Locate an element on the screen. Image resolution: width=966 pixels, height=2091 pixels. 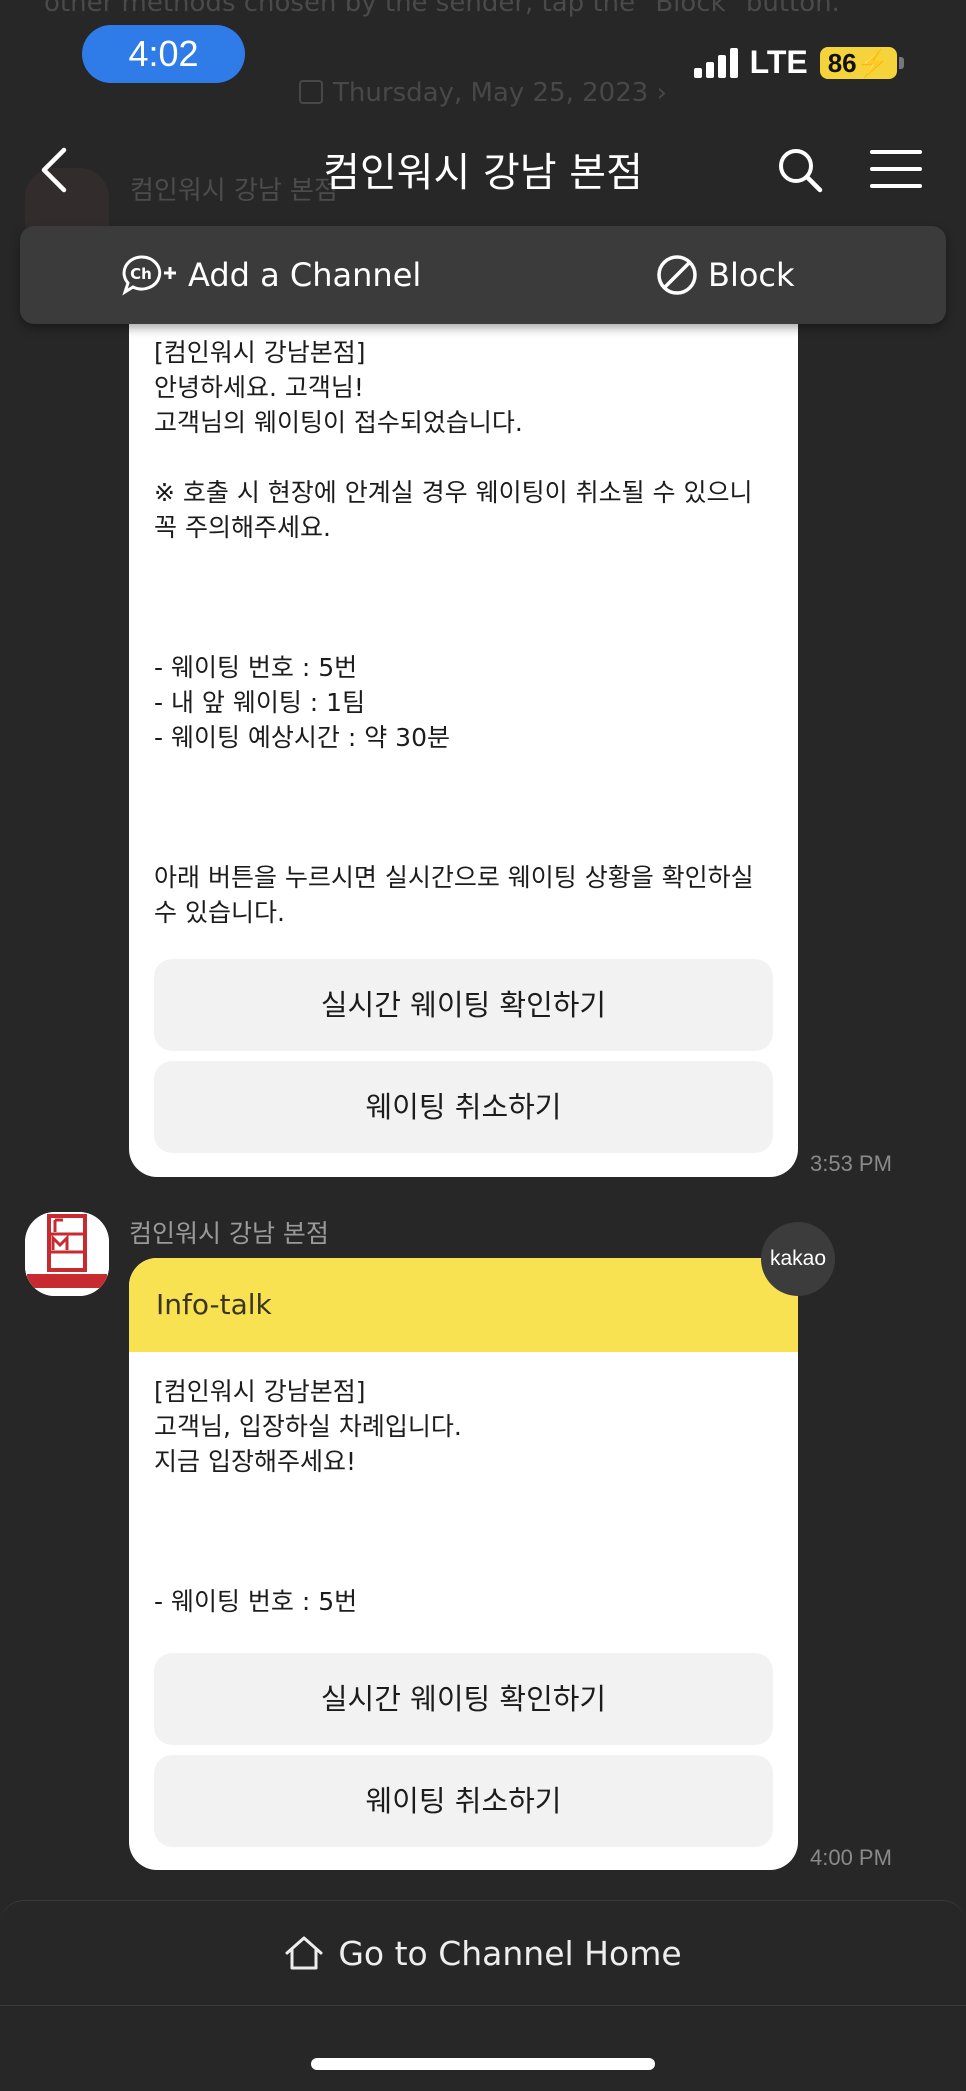
home-icon is located at coordinates (304, 1953).